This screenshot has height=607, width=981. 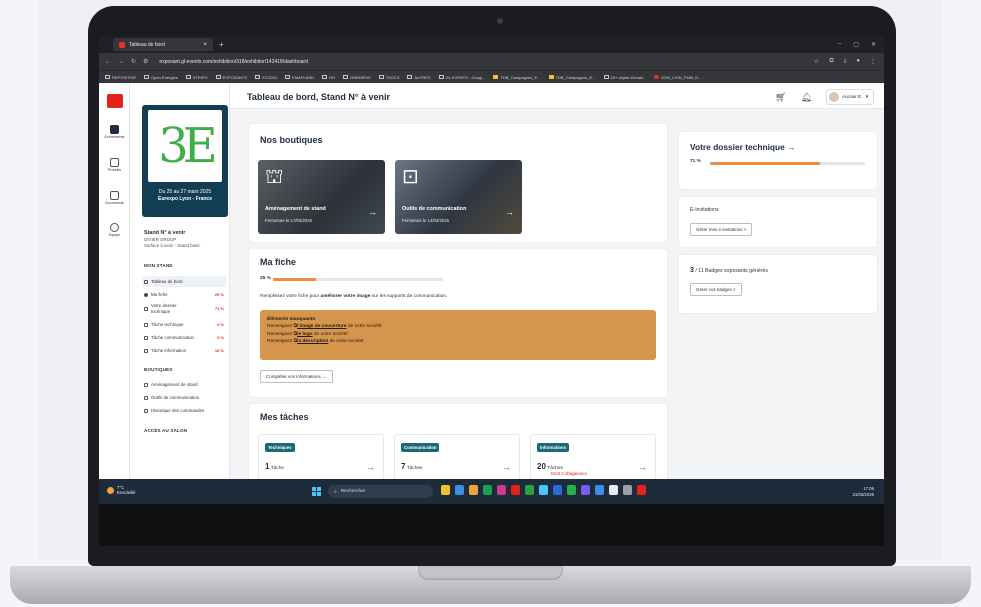 What do you see at coordinates (266, 77) in the screenshot?
I see `bookmark-item: STUDIO` at bounding box center [266, 77].